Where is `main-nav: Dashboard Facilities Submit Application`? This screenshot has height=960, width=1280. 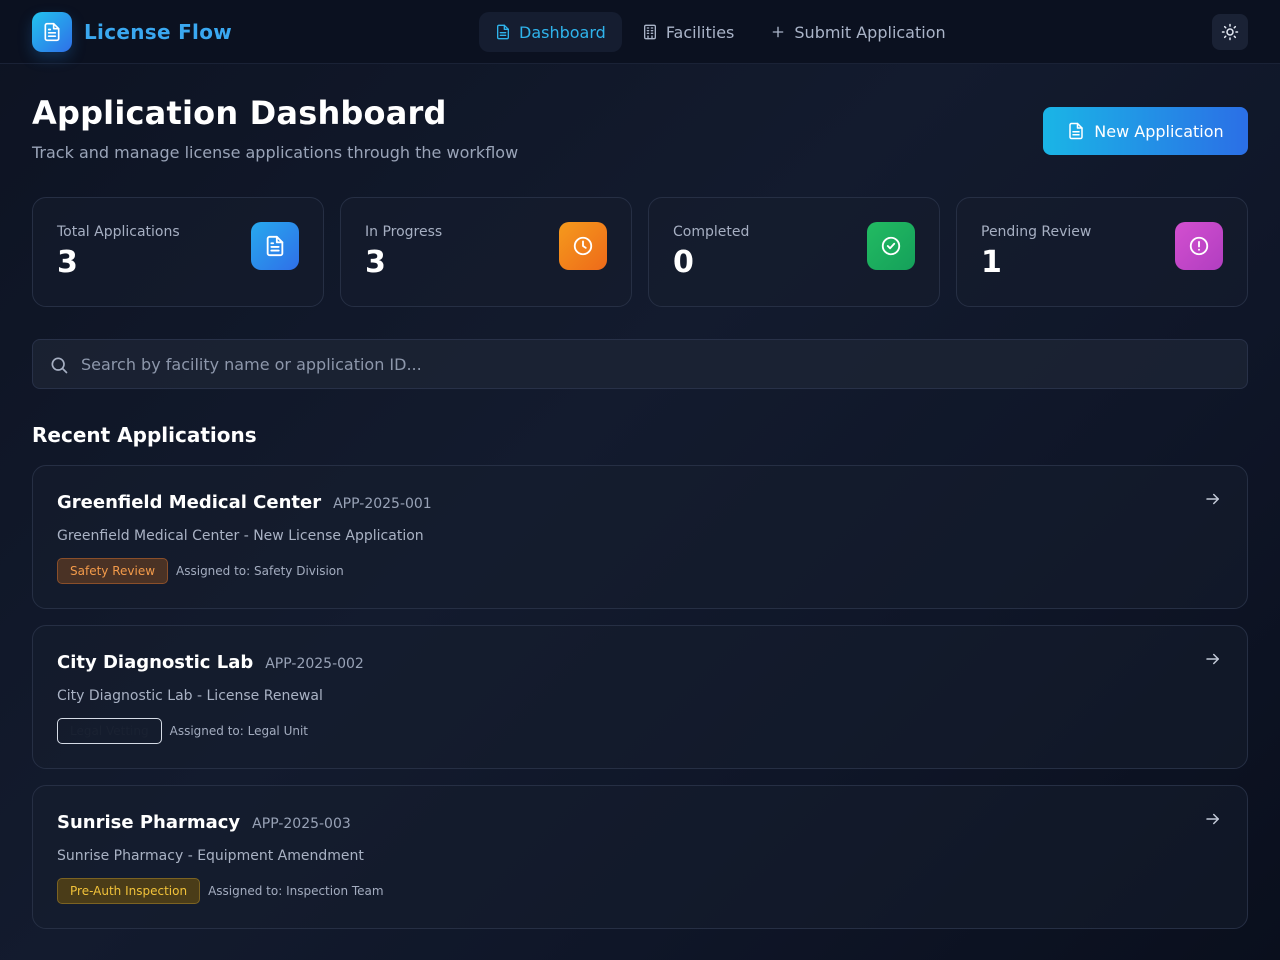 main-nav: Dashboard Facilities Submit Application is located at coordinates (722, 32).